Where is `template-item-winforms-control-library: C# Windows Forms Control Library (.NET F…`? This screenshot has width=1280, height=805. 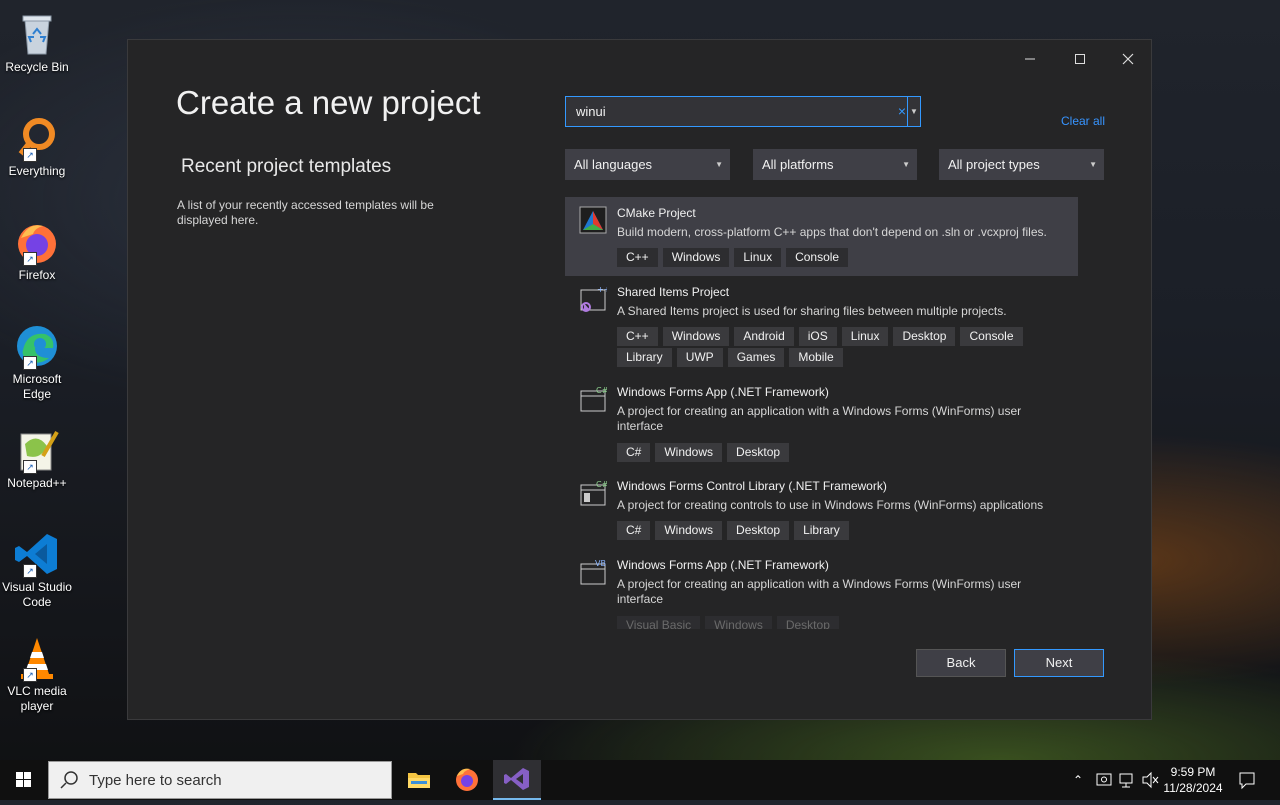
template-item-winforms-control-library: C# Windows Forms Control Library (.NET F… is located at coordinates (821, 509).